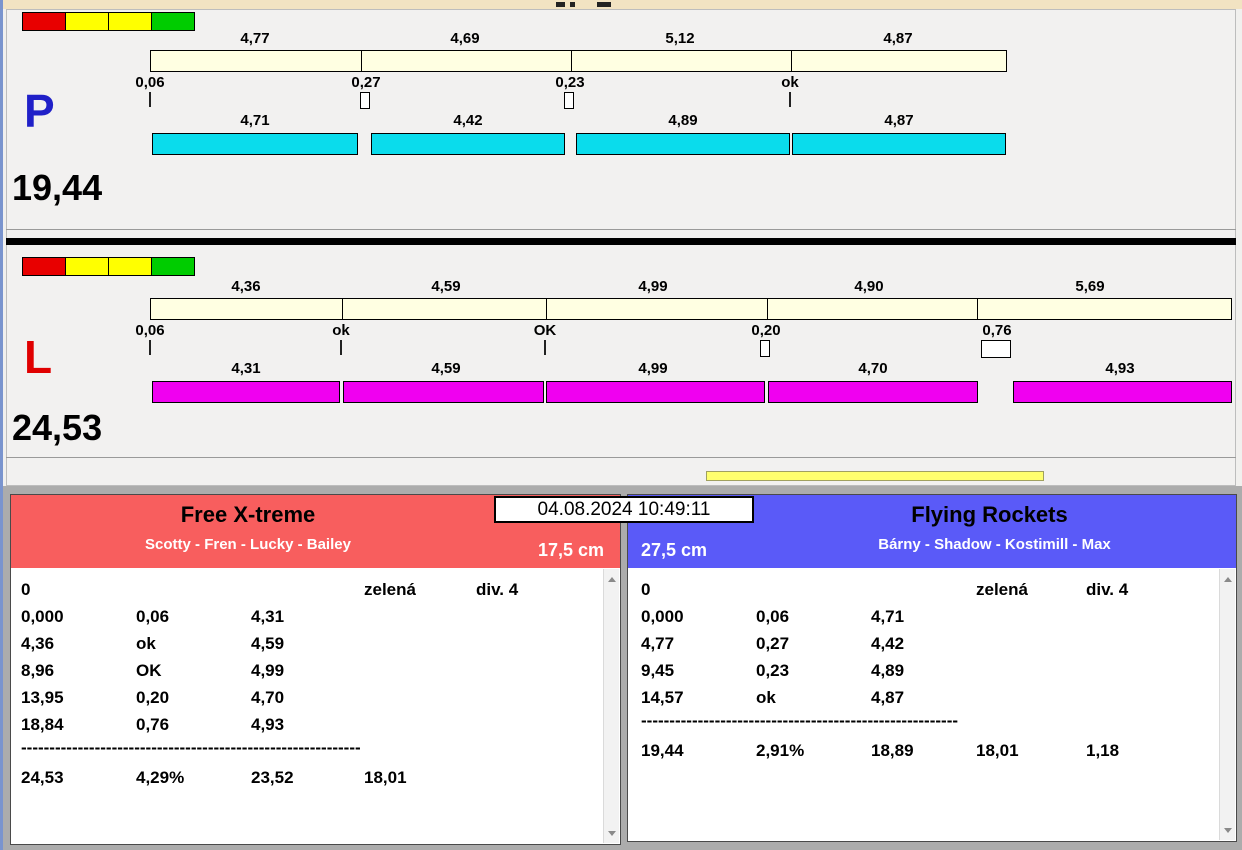  Describe the element at coordinates (268, 697) in the screenshot. I see `table-cell: 4,70` at that location.